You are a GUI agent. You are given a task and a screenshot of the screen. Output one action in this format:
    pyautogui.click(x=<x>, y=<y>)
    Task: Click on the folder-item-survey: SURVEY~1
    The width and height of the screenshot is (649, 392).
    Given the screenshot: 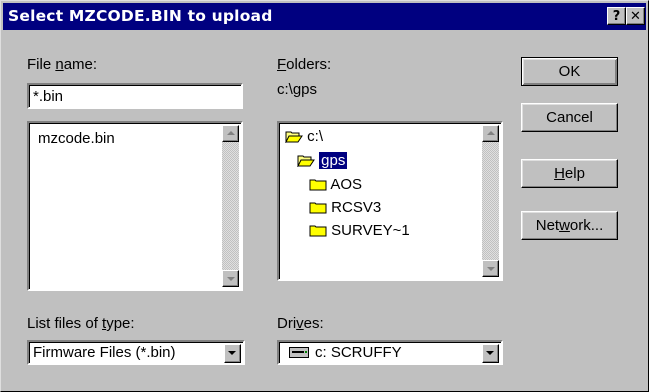 What is the action you would take?
    pyautogui.click(x=359, y=231)
    